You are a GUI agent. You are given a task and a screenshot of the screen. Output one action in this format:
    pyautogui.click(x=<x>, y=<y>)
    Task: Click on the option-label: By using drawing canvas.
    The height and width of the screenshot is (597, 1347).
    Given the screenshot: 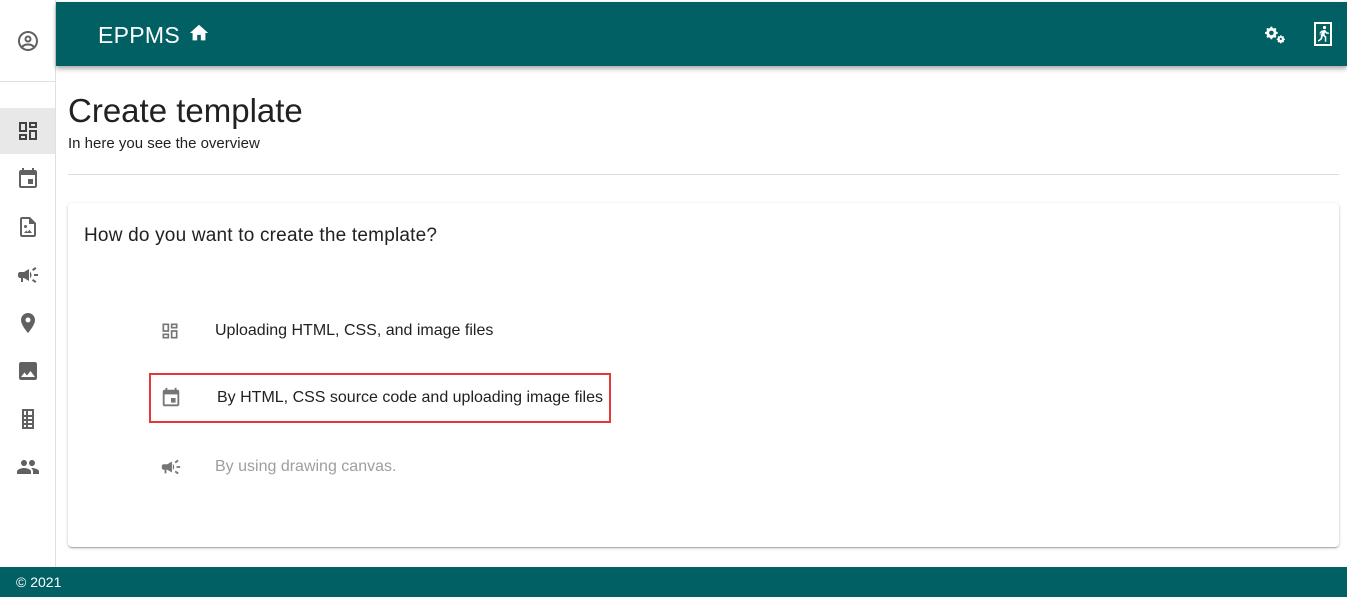 What is the action you would take?
    pyautogui.click(x=306, y=466)
    